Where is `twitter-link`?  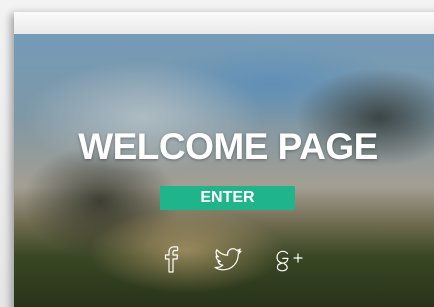 twitter-link is located at coordinates (228, 259).